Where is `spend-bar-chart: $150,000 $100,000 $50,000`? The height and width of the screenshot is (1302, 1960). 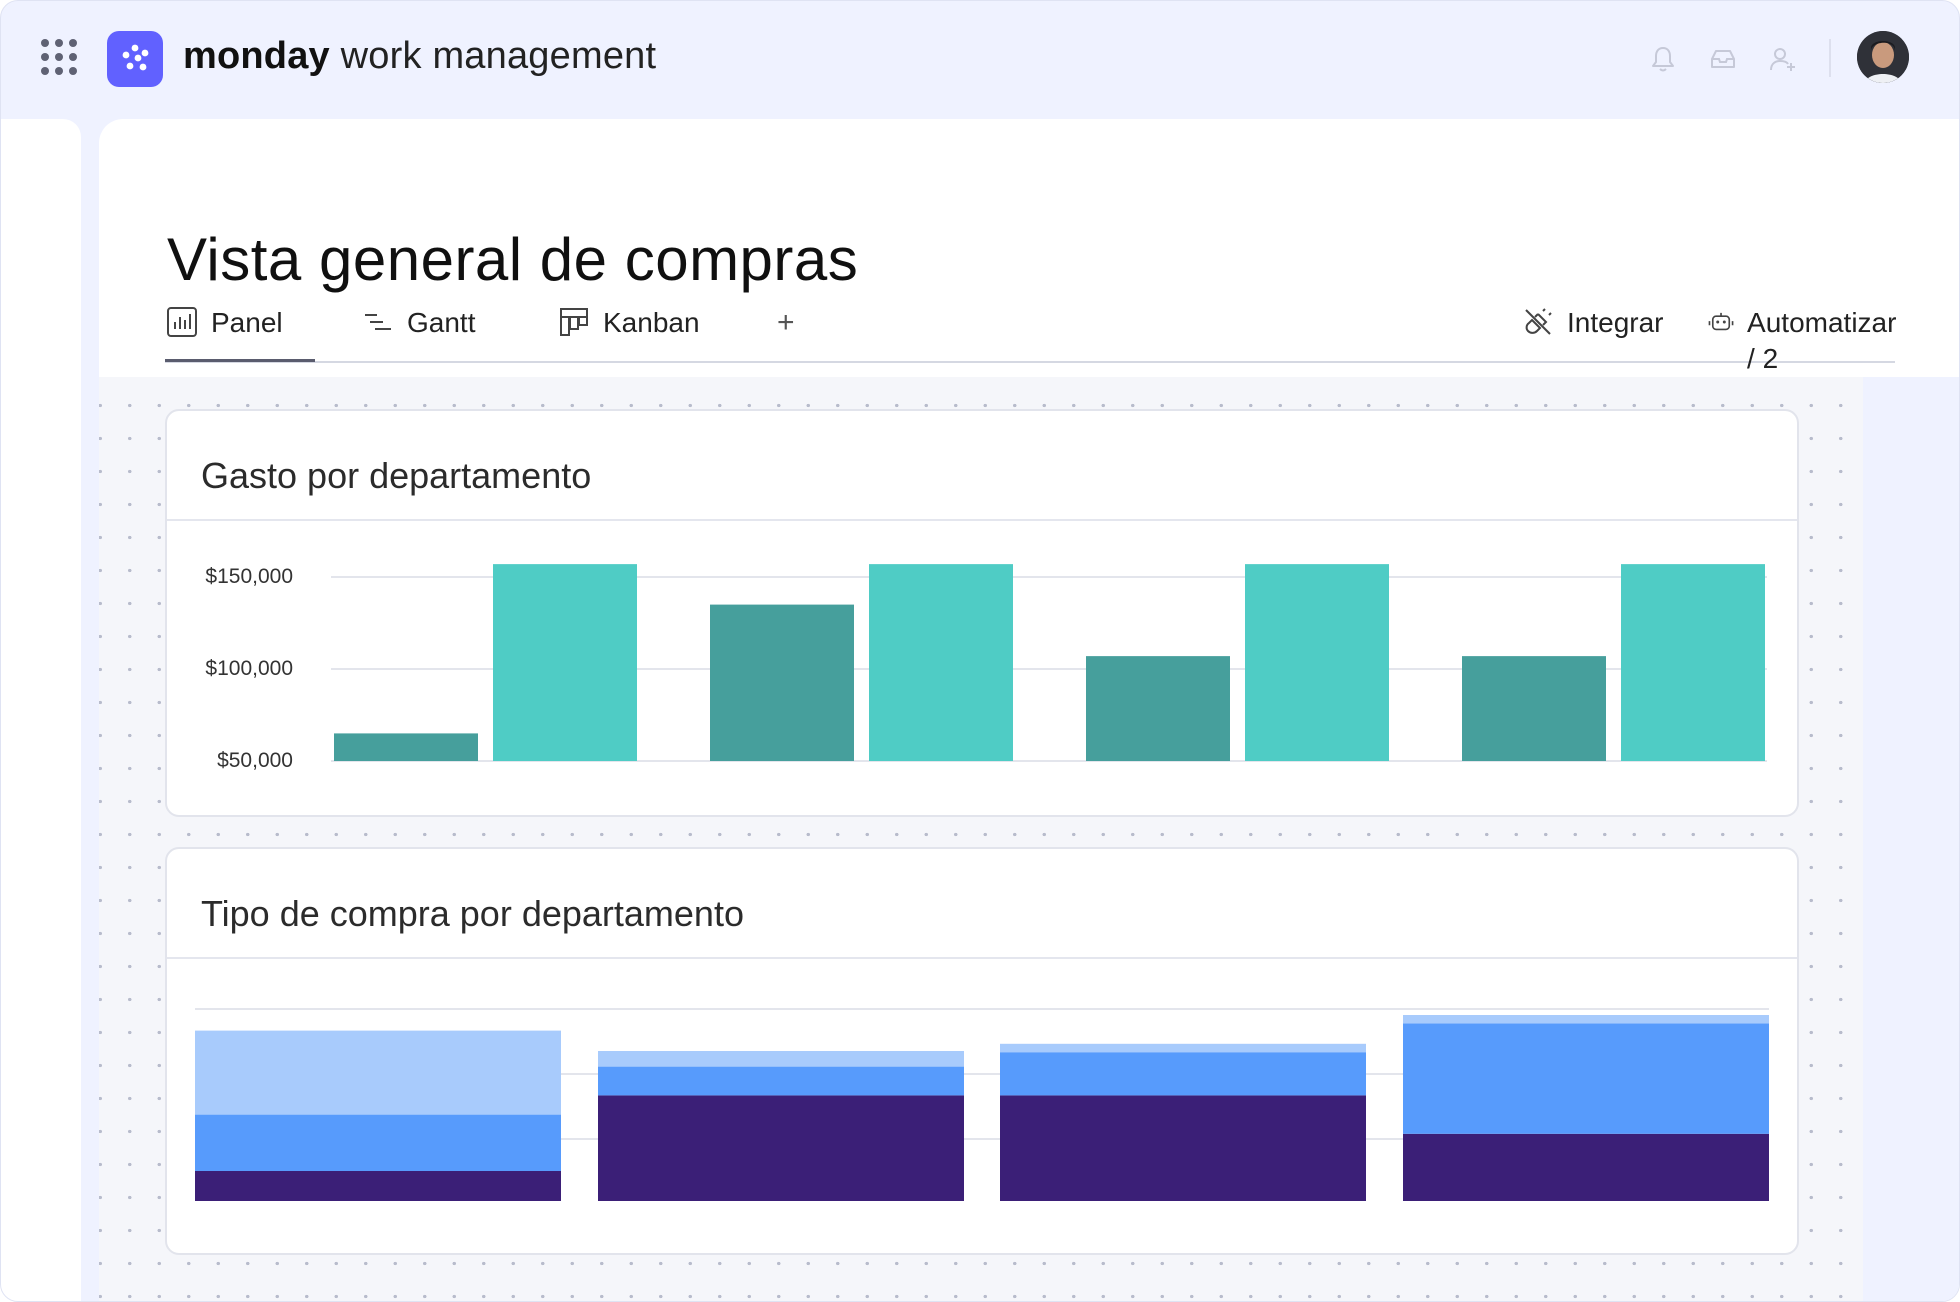 spend-bar-chart: $150,000 $100,000 $50,000 is located at coordinates (986, 668).